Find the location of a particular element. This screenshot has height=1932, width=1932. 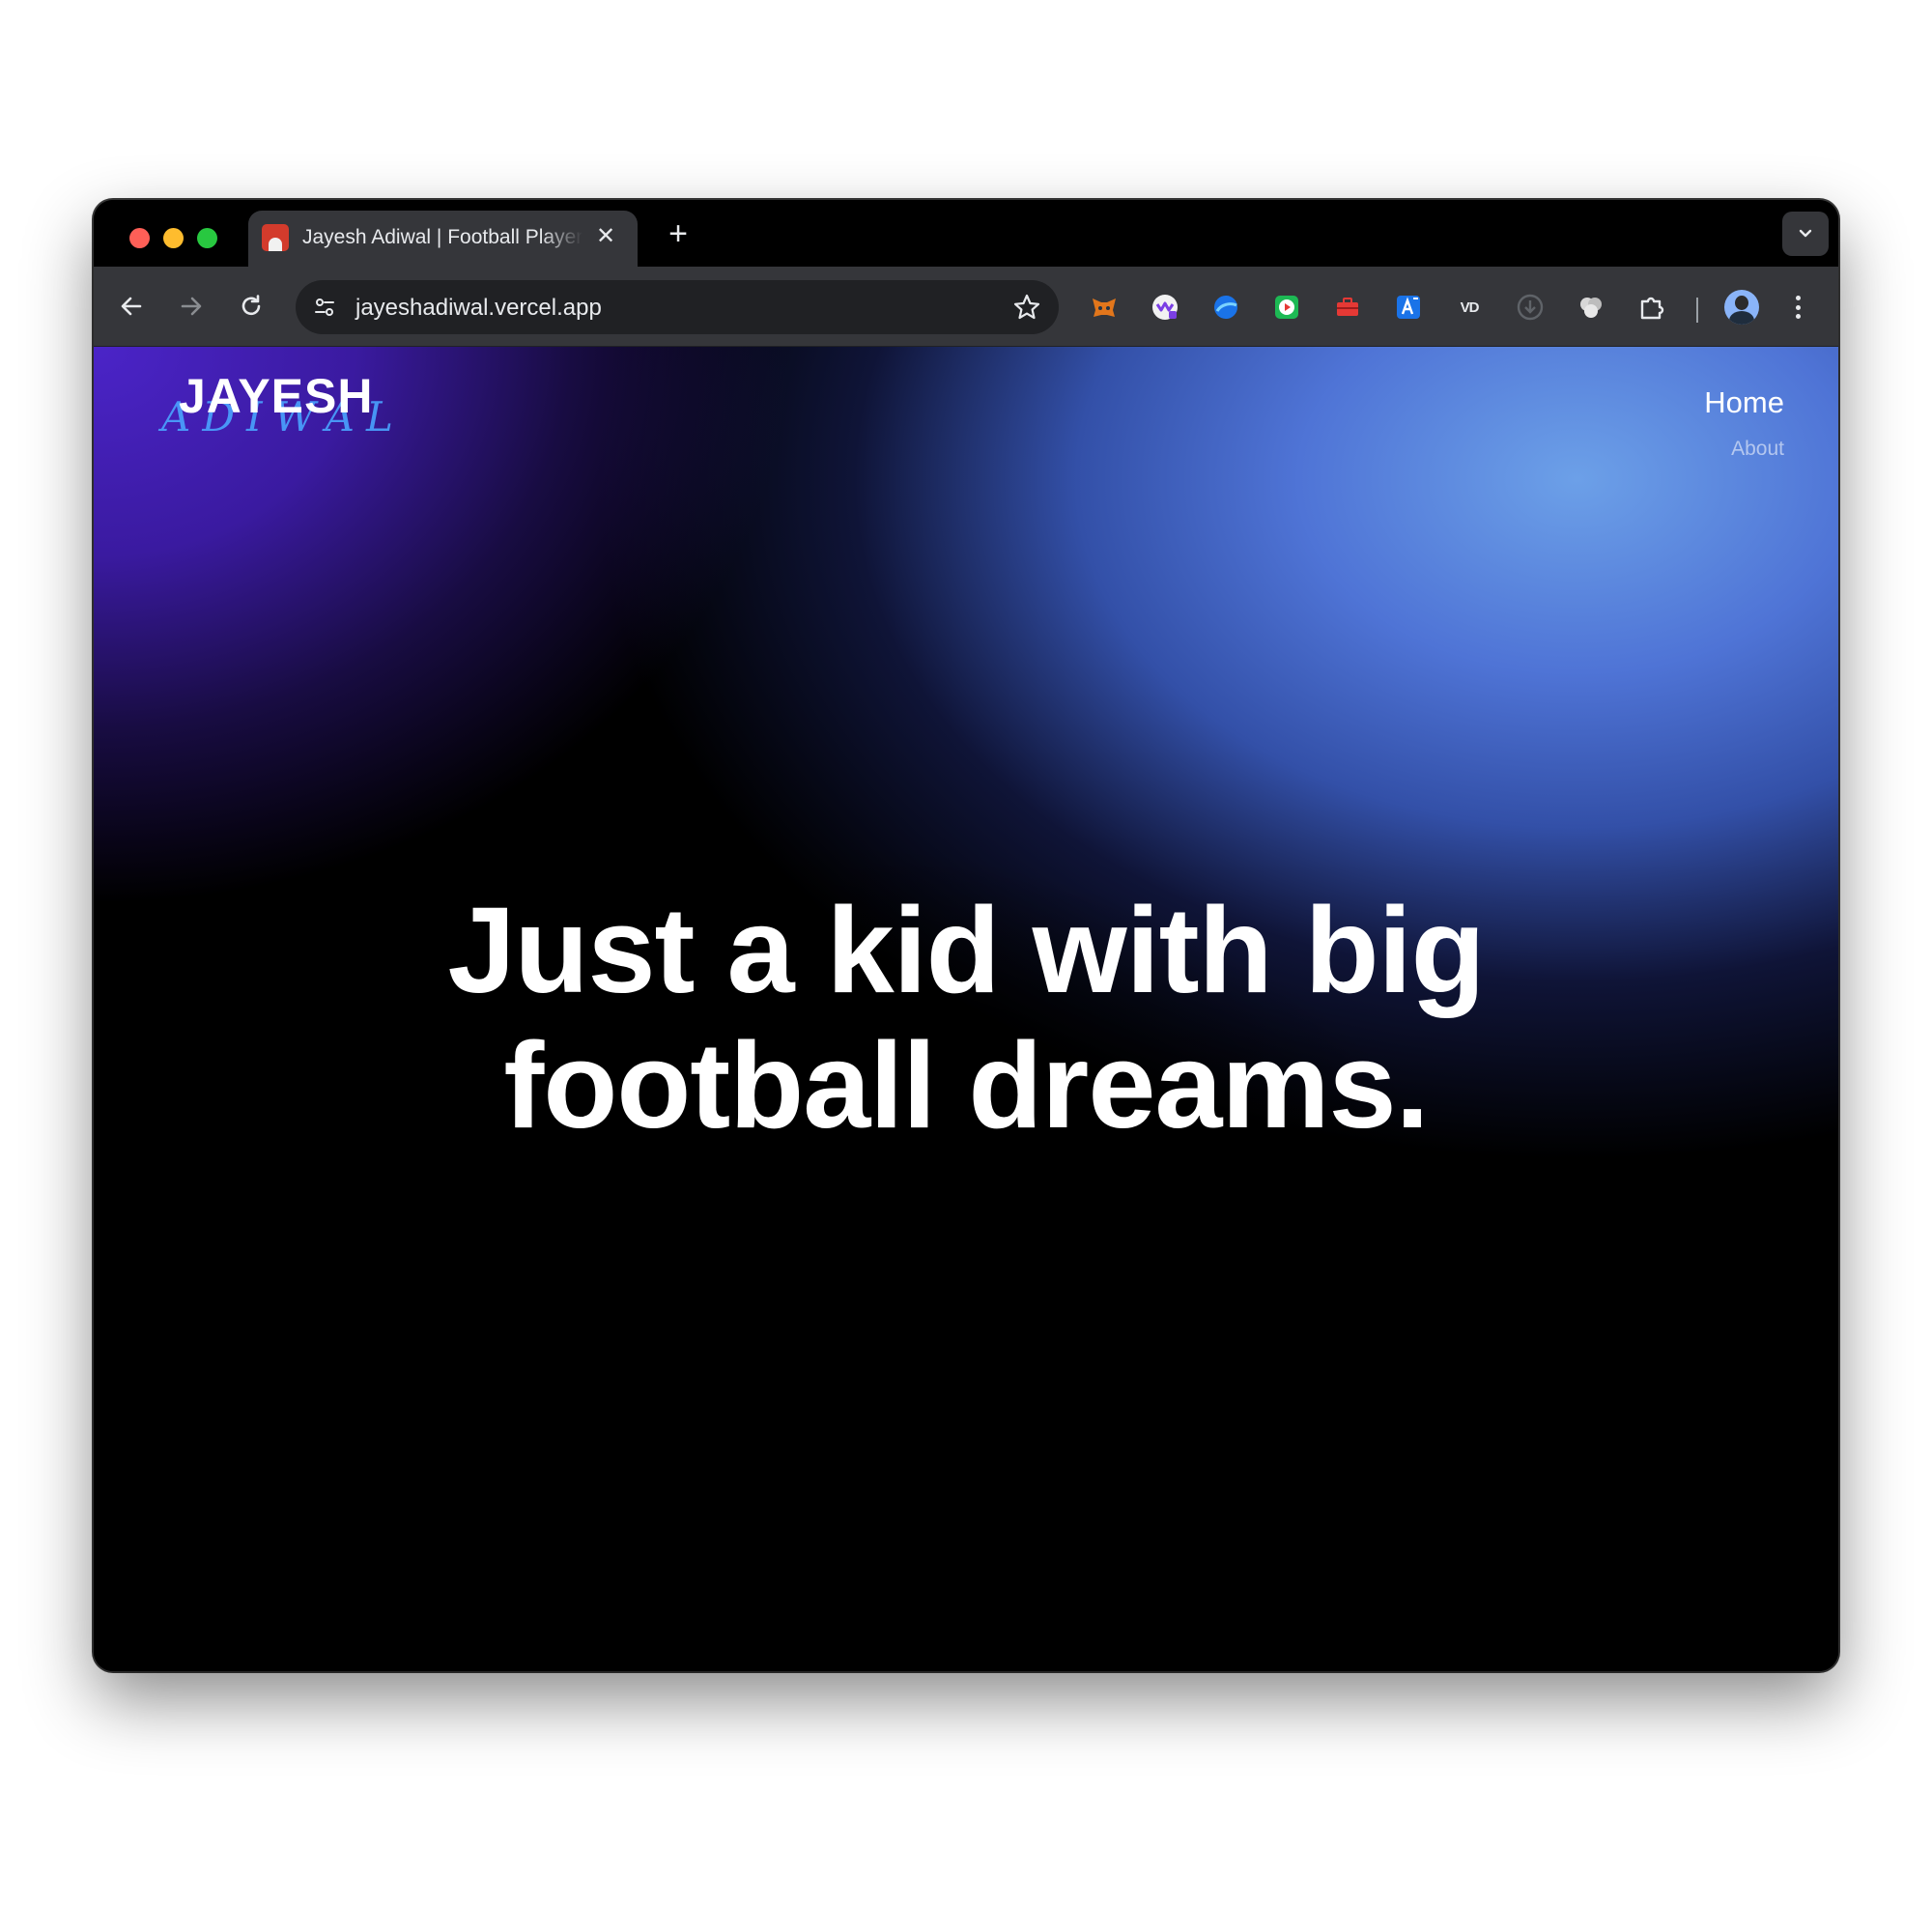

star-icon is located at coordinates (1026, 307).